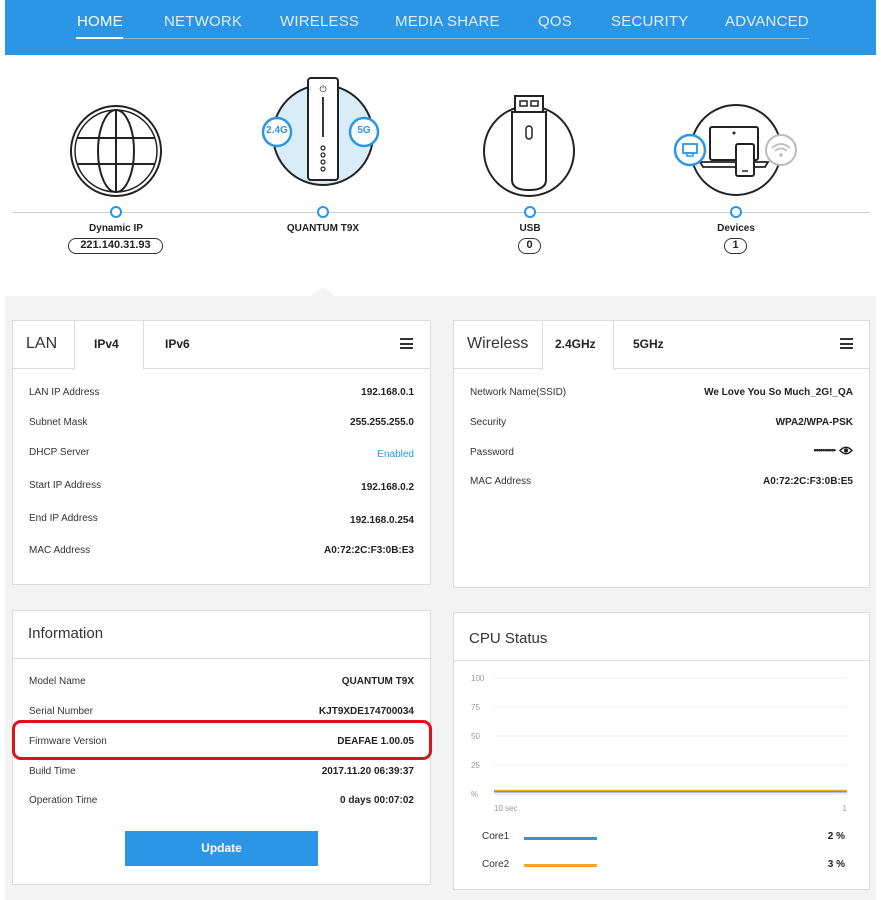  What do you see at coordinates (323, 228) in the screenshot?
I see `router-label: QUANTUM T9X` at bounding box center [323, 228].